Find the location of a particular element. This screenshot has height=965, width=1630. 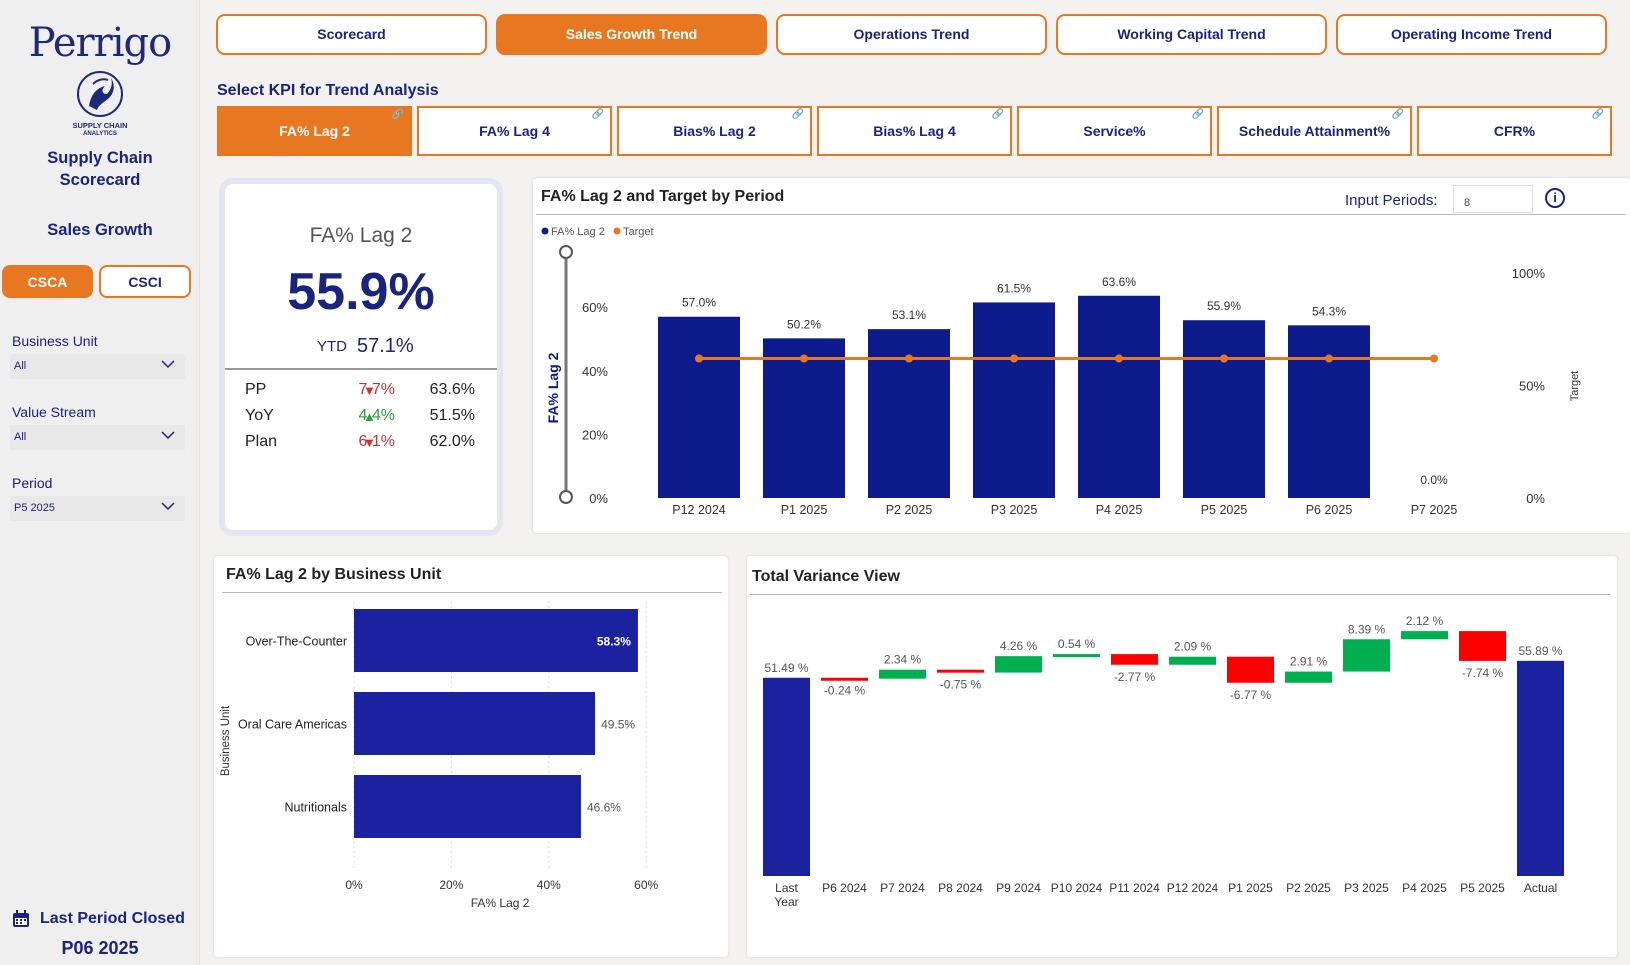

waterfall-bar-p2-2025 is located at coordinates (1308, 677).